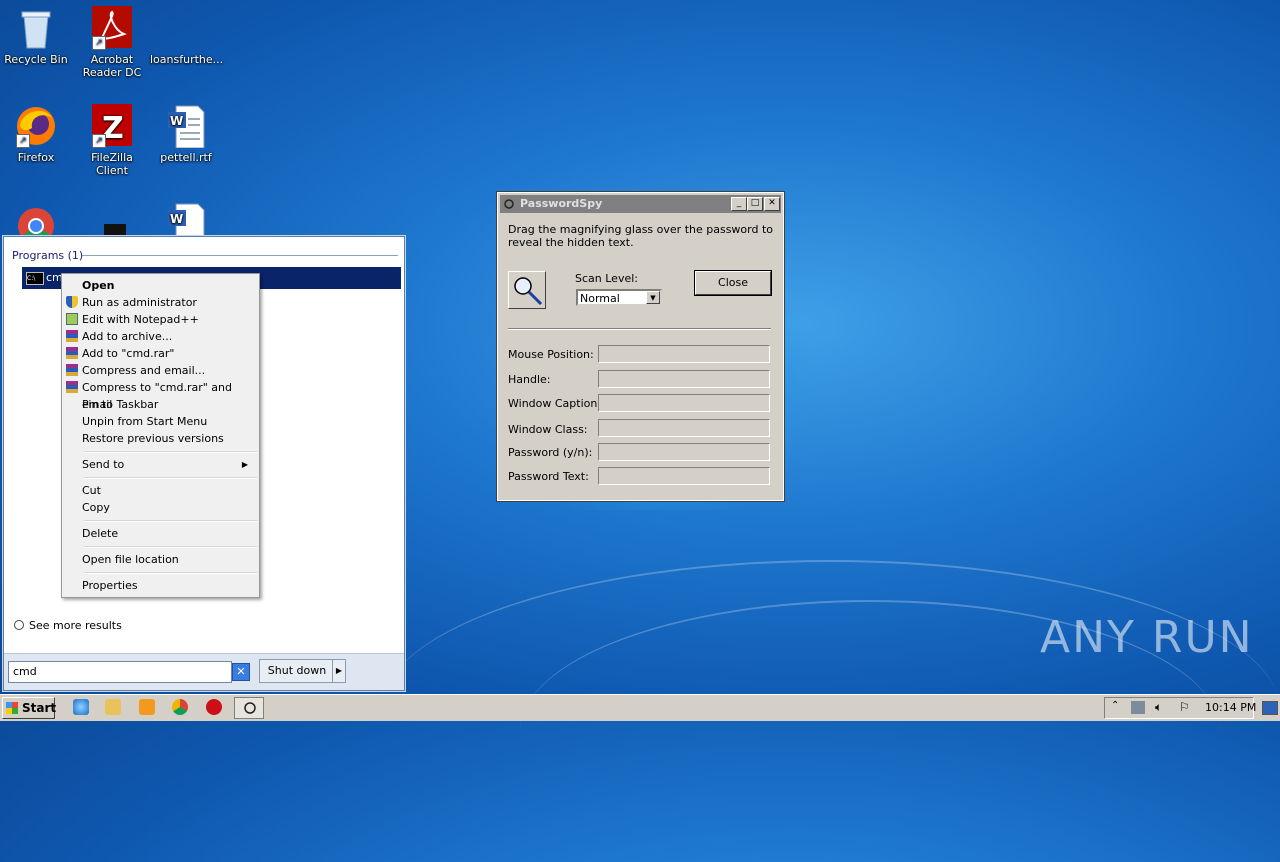 The image size is (1280, 862). I want to click on programs-header: Programs (1), so click(48, 255).